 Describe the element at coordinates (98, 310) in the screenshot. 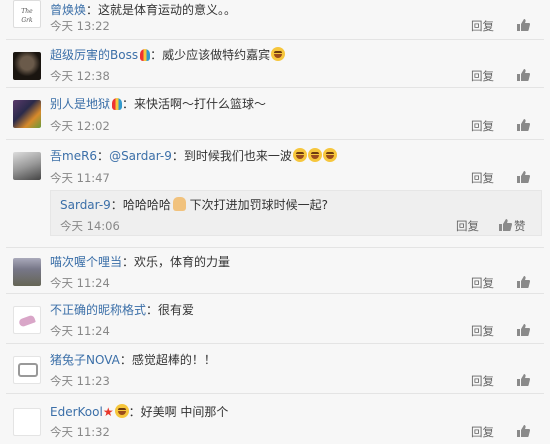

I see `username: 不正确的昵称格式` at that location.